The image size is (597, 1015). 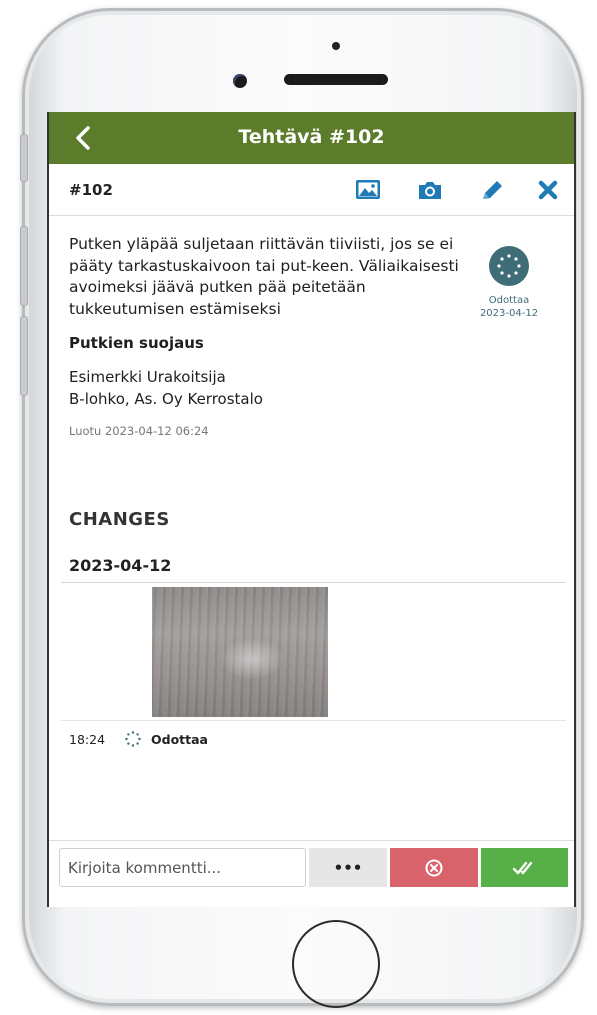 I want to click on approve-button, so click(x=524, y=867).